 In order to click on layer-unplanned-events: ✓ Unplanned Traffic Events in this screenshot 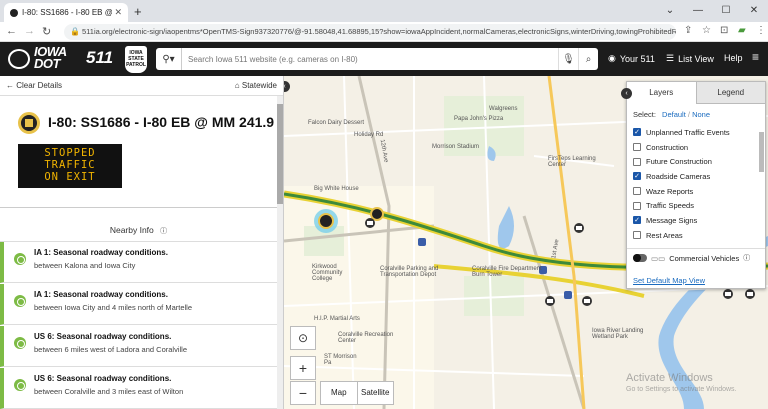, I will do `click(696, 132)`.